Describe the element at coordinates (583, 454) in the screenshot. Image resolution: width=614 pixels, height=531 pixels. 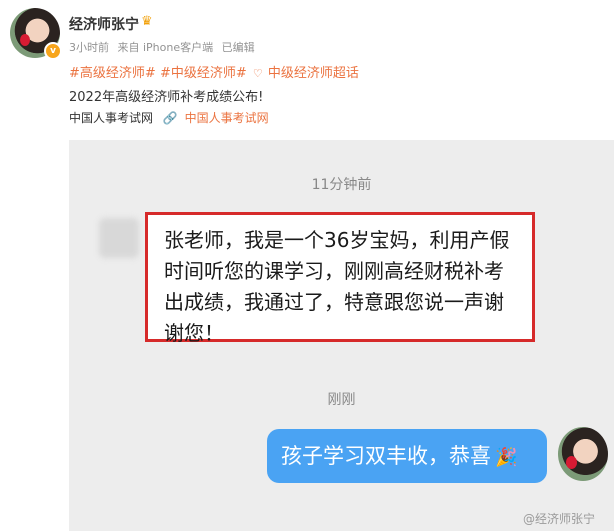
I see `teacher-avatar` at that location.